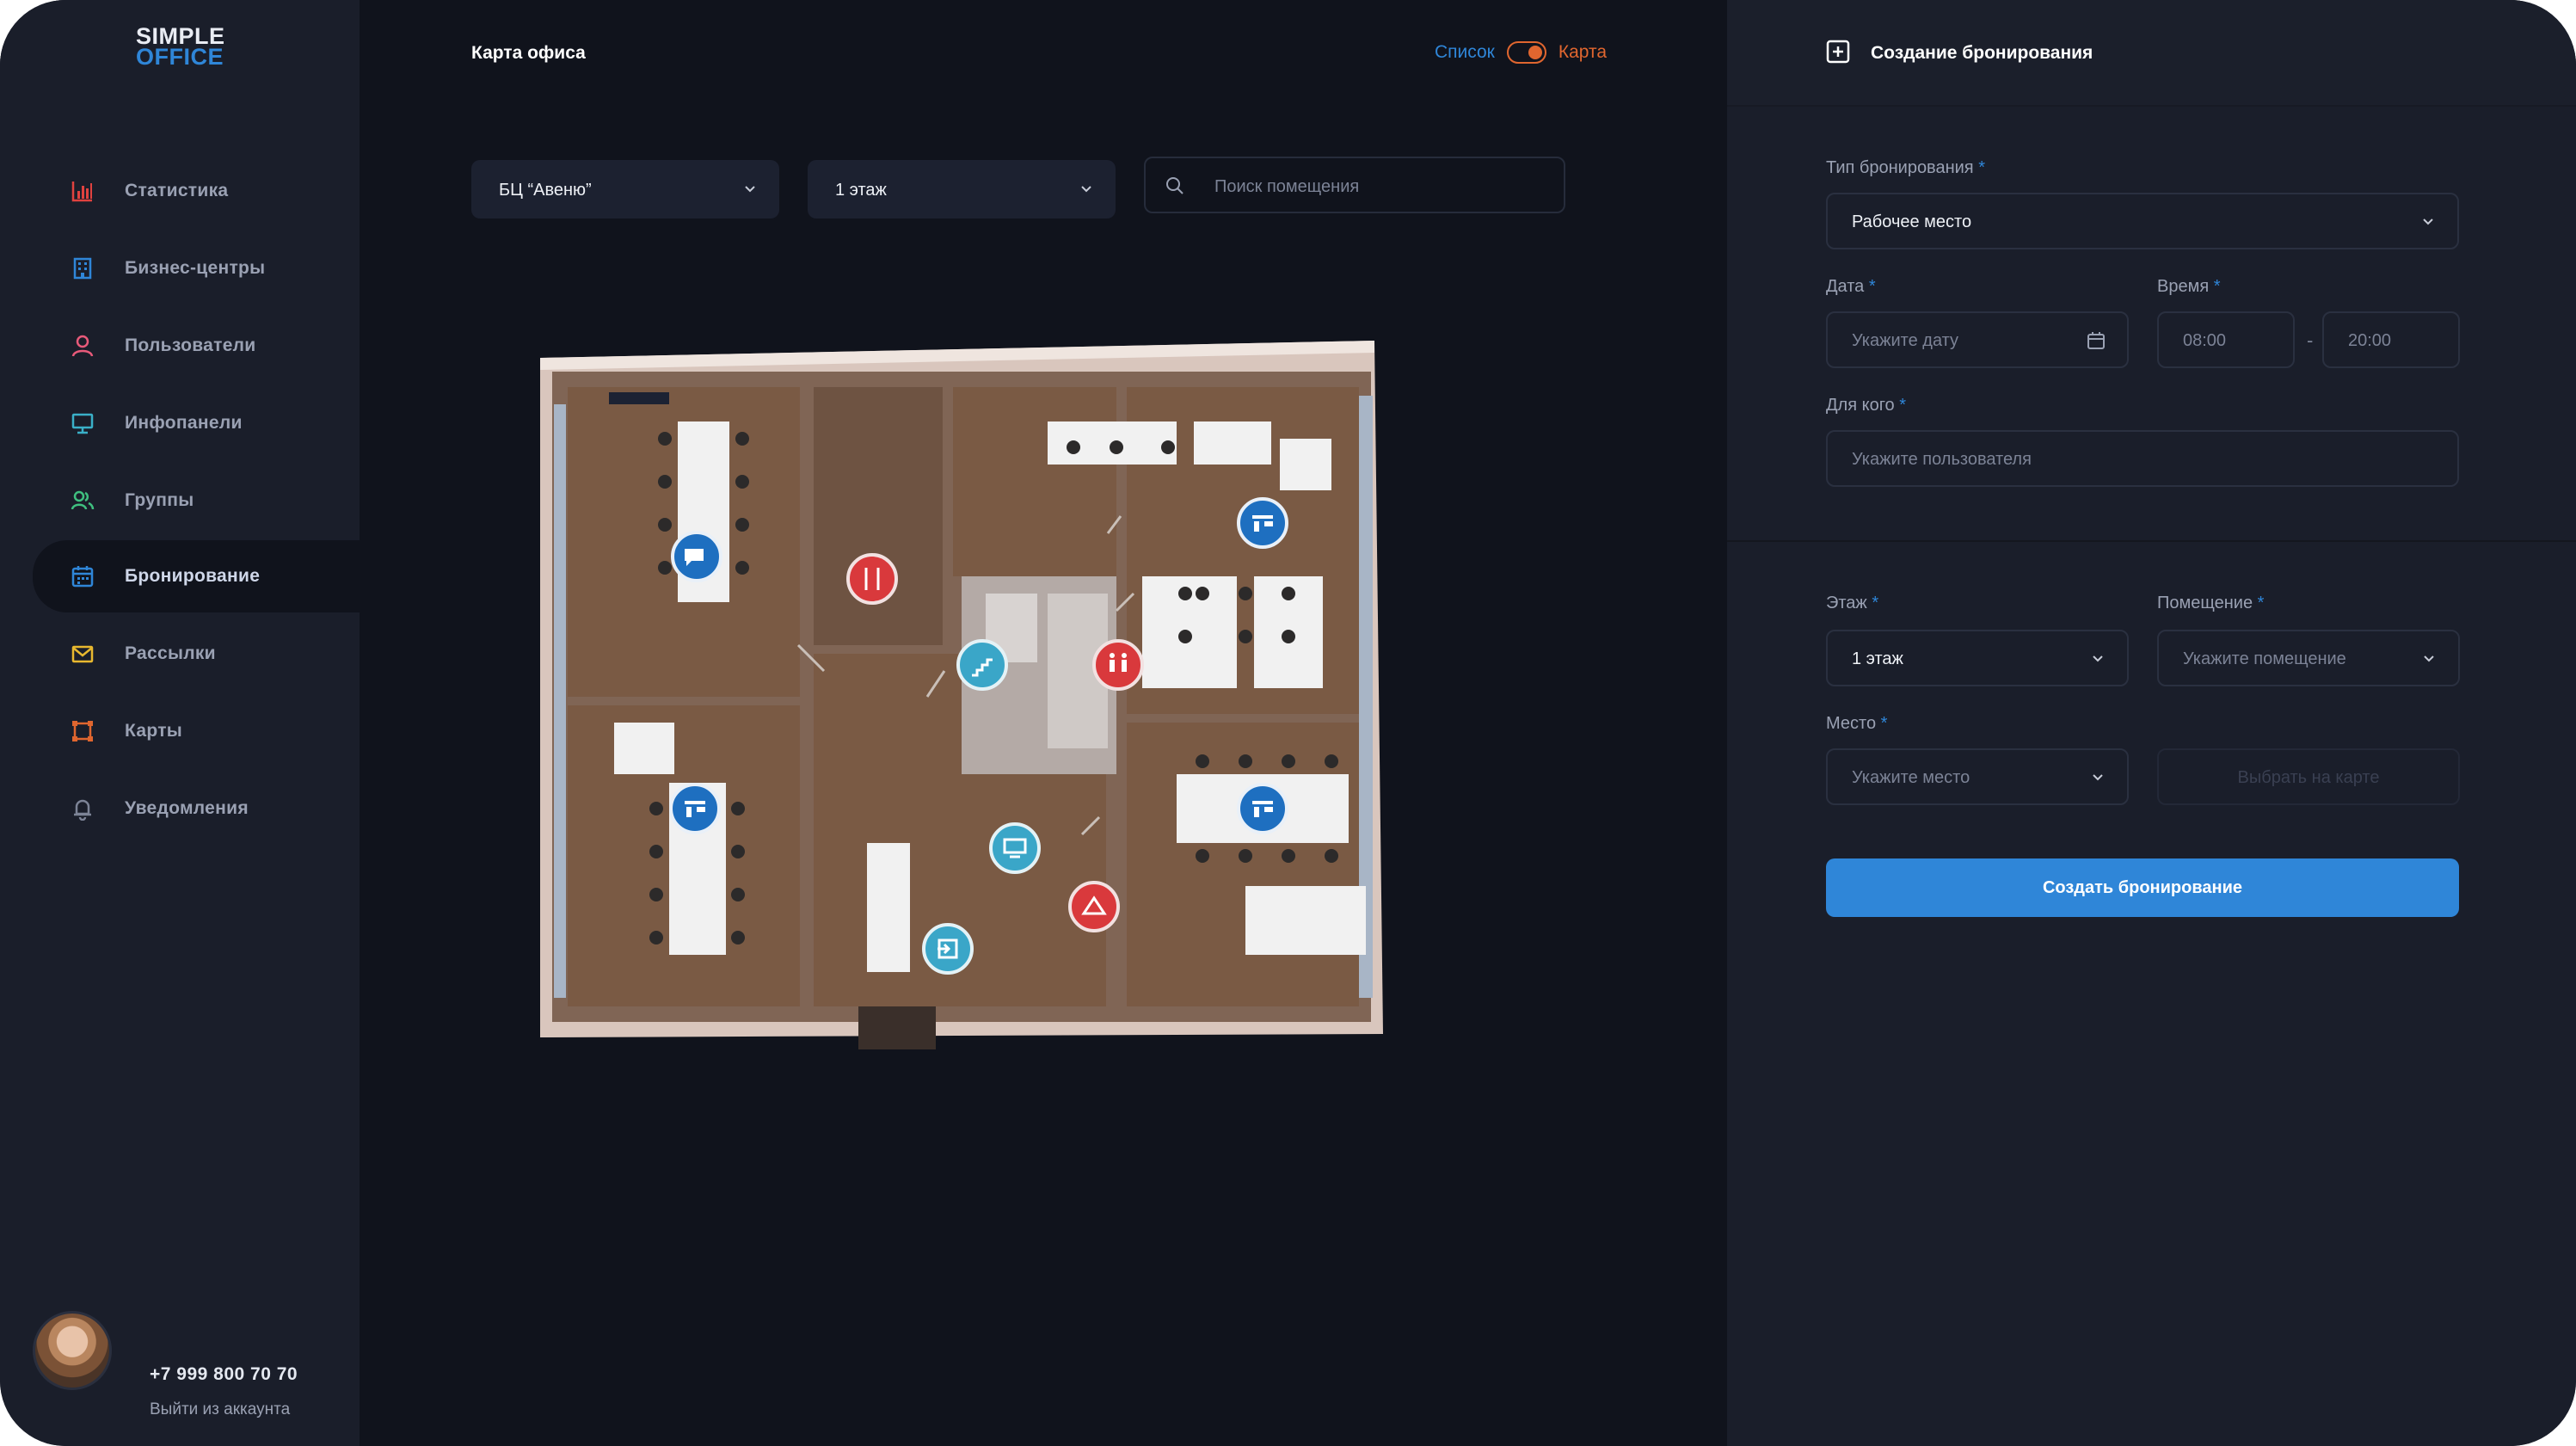 The width and height of the screenshot is (2576, 1446). I want to click on place-label: Место *, so click(1856, 724).